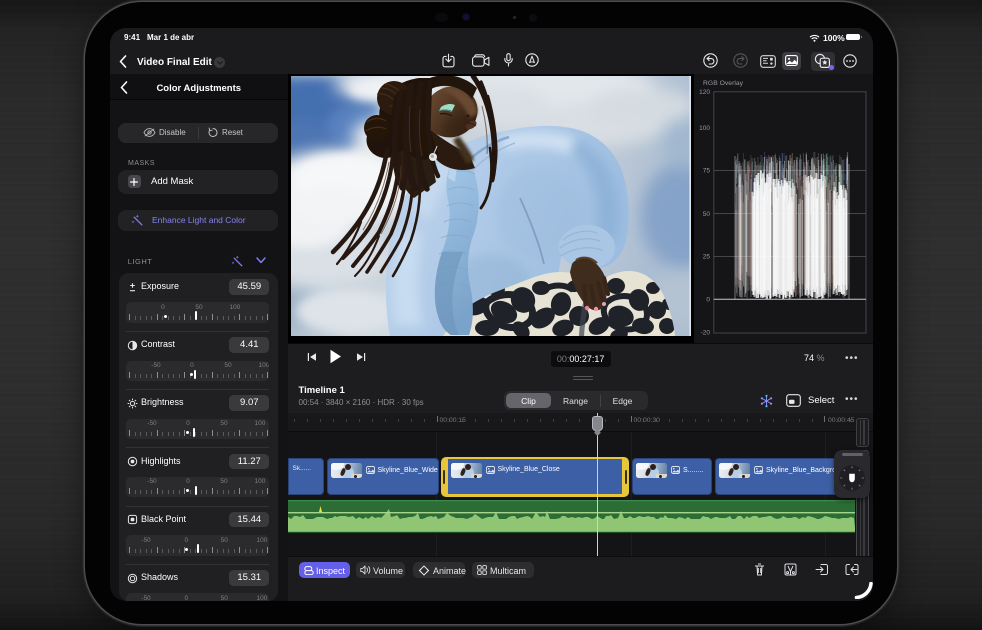  What do you see at coordinates (707, 171) in the screenshot?
I see `svg-text: 75` at bounding box center [707, 171].